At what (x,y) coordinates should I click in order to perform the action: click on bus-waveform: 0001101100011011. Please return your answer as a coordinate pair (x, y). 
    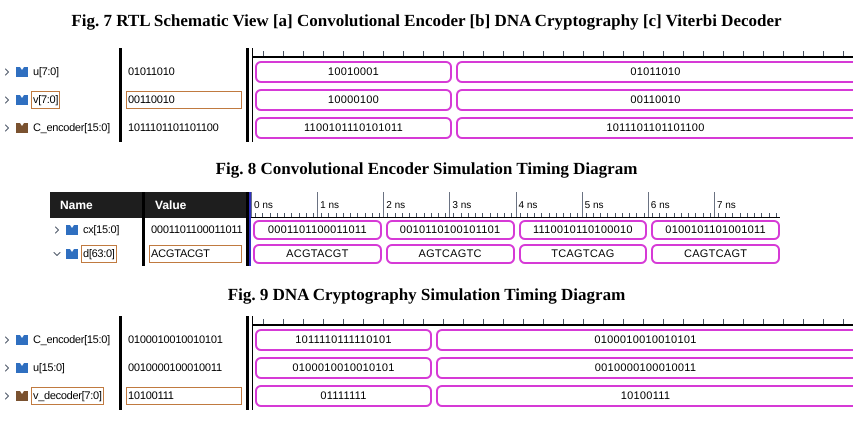
    Looking at the image, I should click on (317, 230).